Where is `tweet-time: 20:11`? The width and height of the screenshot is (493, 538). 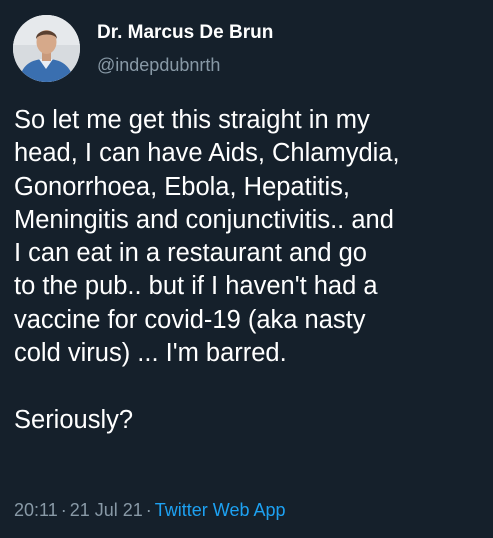
tweet-time: 20:11 is located at coordinates (36, 510).